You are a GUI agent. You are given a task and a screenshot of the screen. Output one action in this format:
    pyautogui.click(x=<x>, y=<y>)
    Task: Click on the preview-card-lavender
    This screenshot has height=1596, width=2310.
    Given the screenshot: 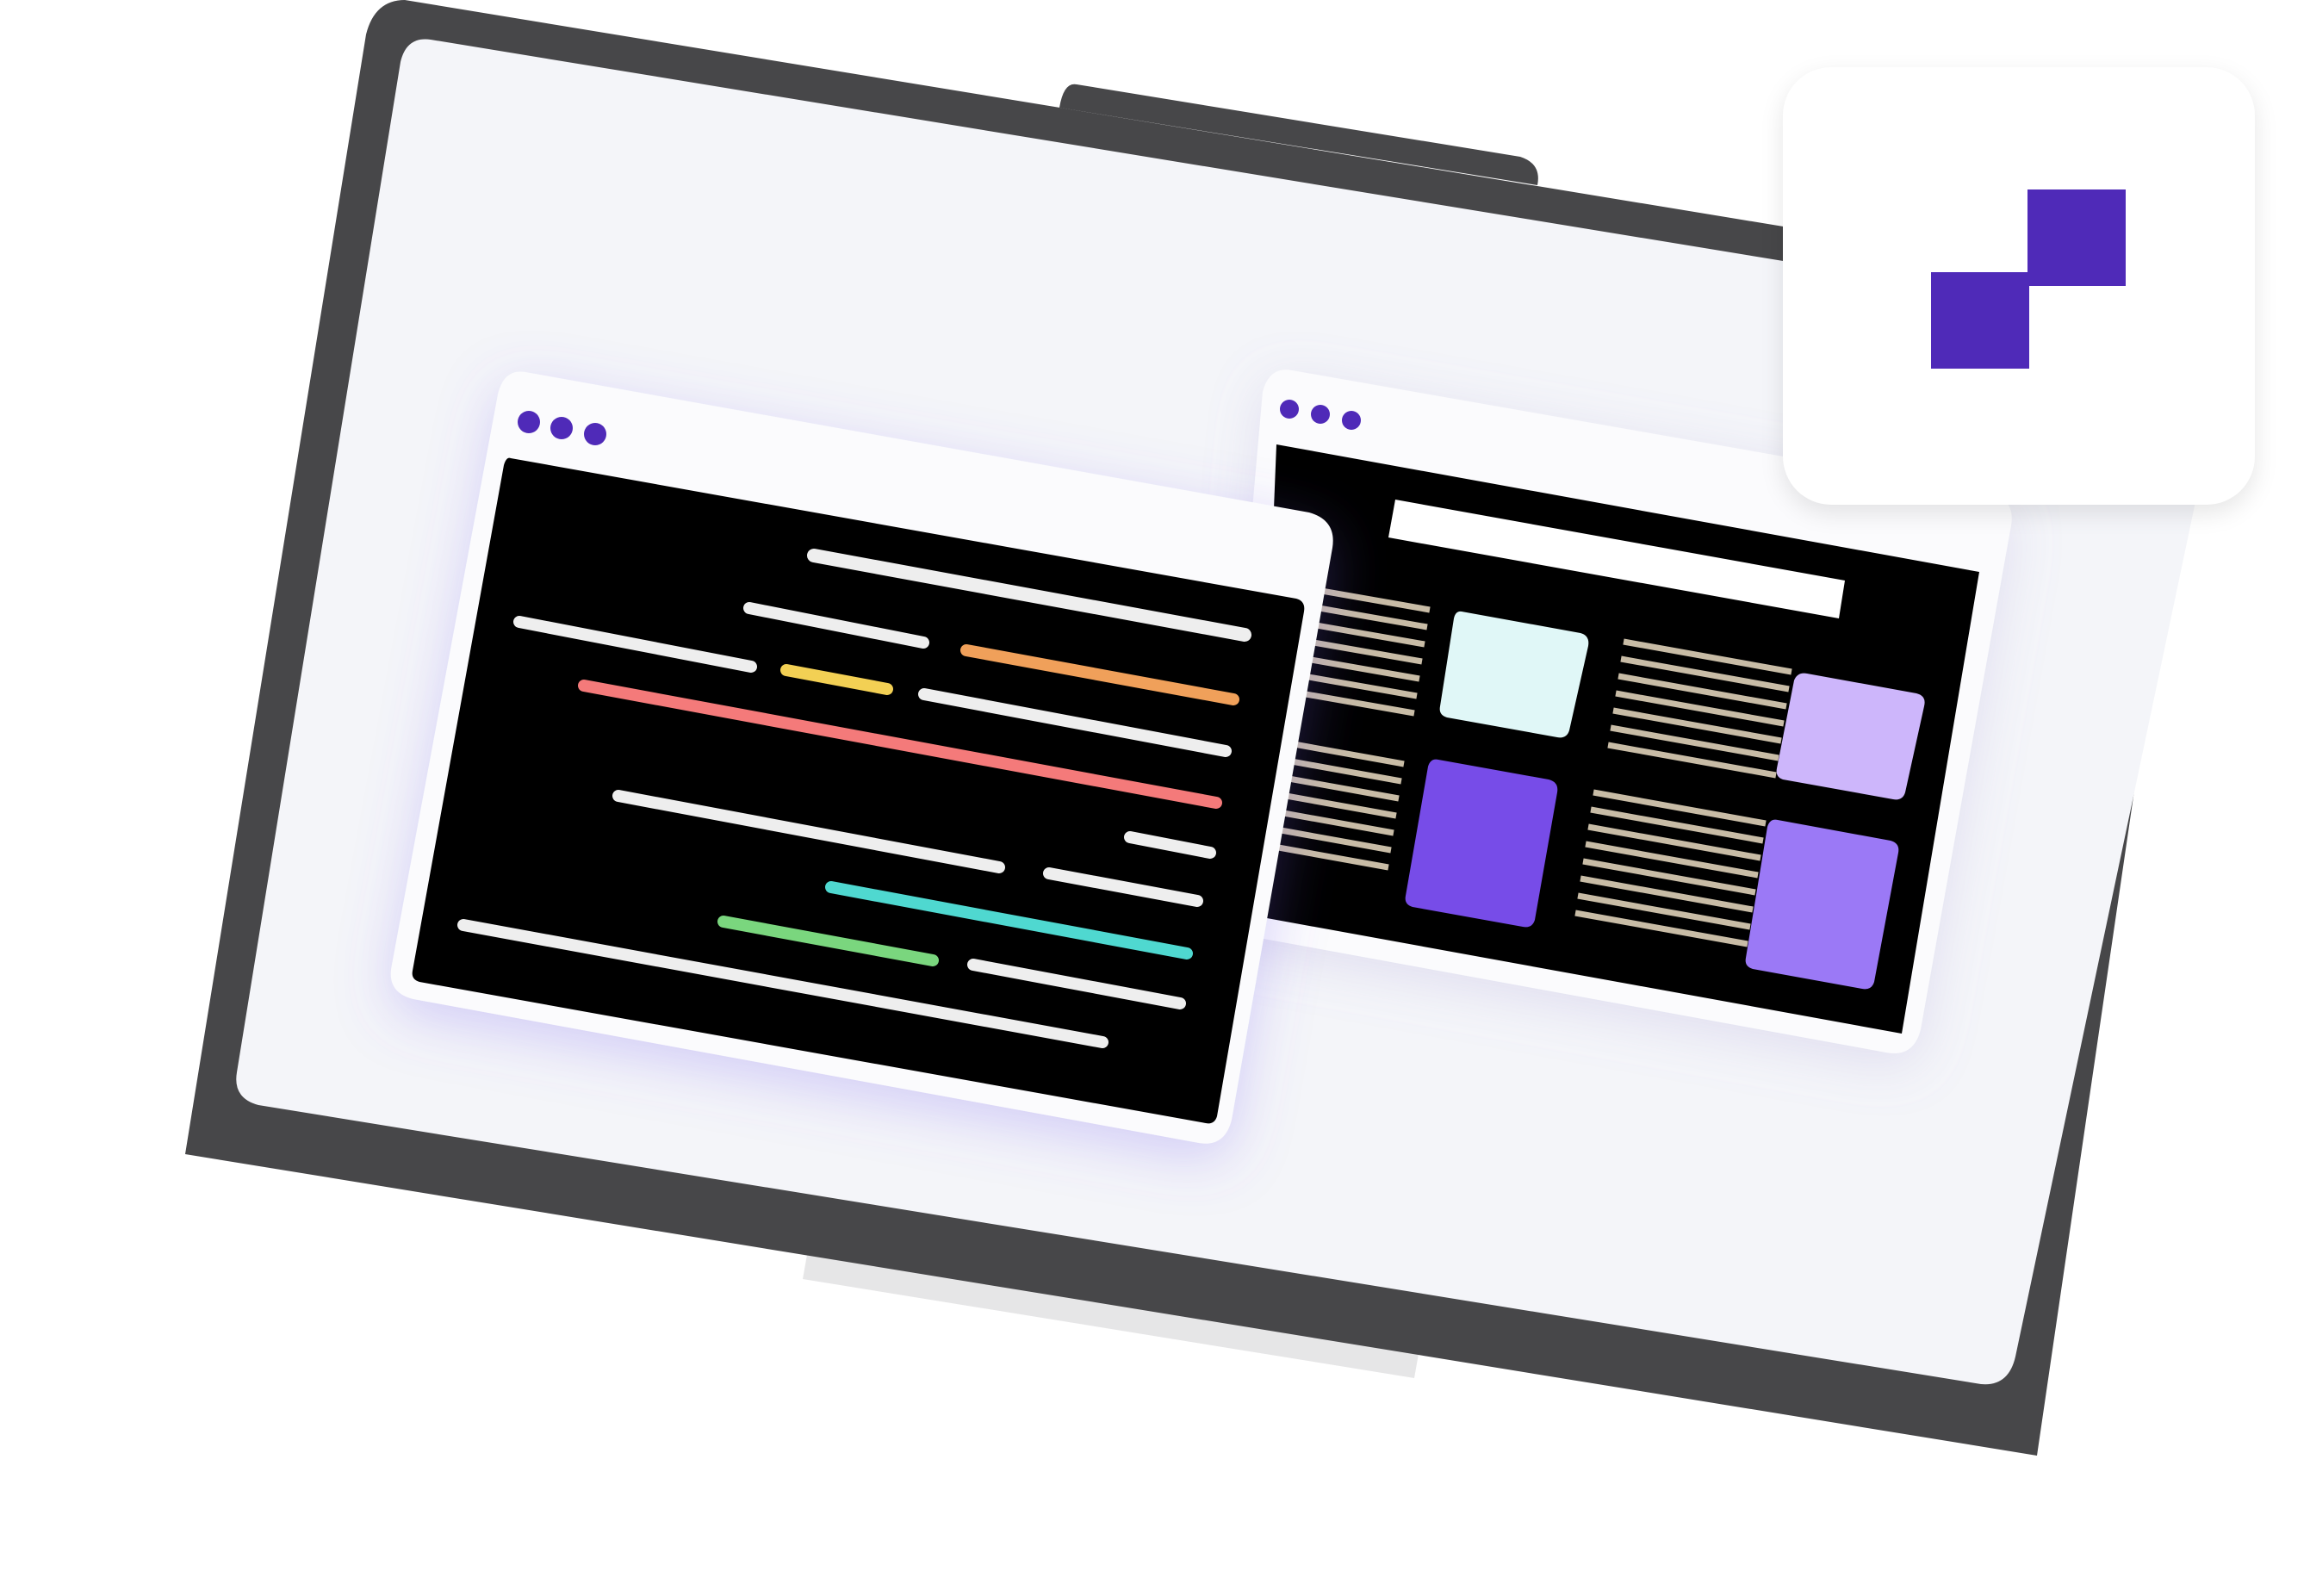 What is the action you would take?
    pyautogui.click(x=1851, y=736)
    